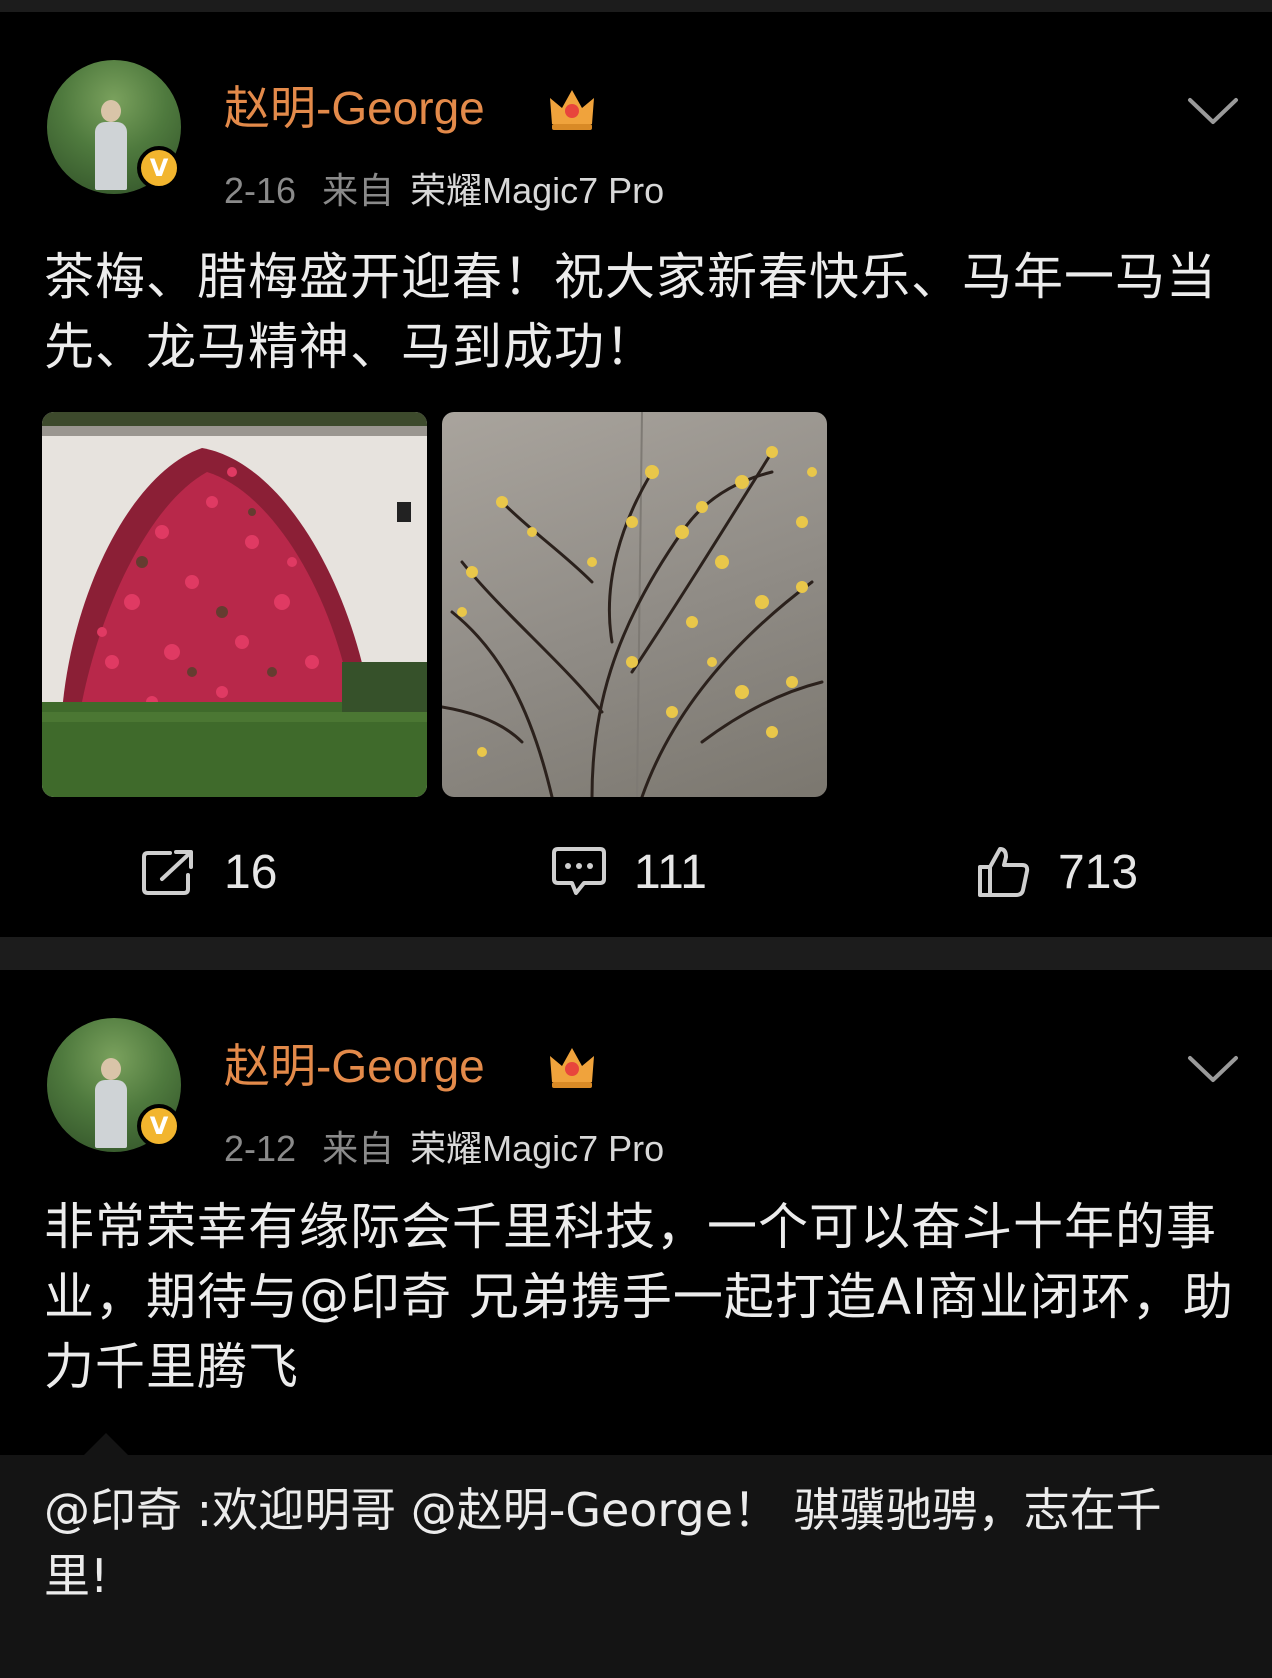 The width and height of the screenshot is (1272, 1678). Describe the element at coordinates (234, 604) in the screenshot. I see `camellia-photo` at that location.